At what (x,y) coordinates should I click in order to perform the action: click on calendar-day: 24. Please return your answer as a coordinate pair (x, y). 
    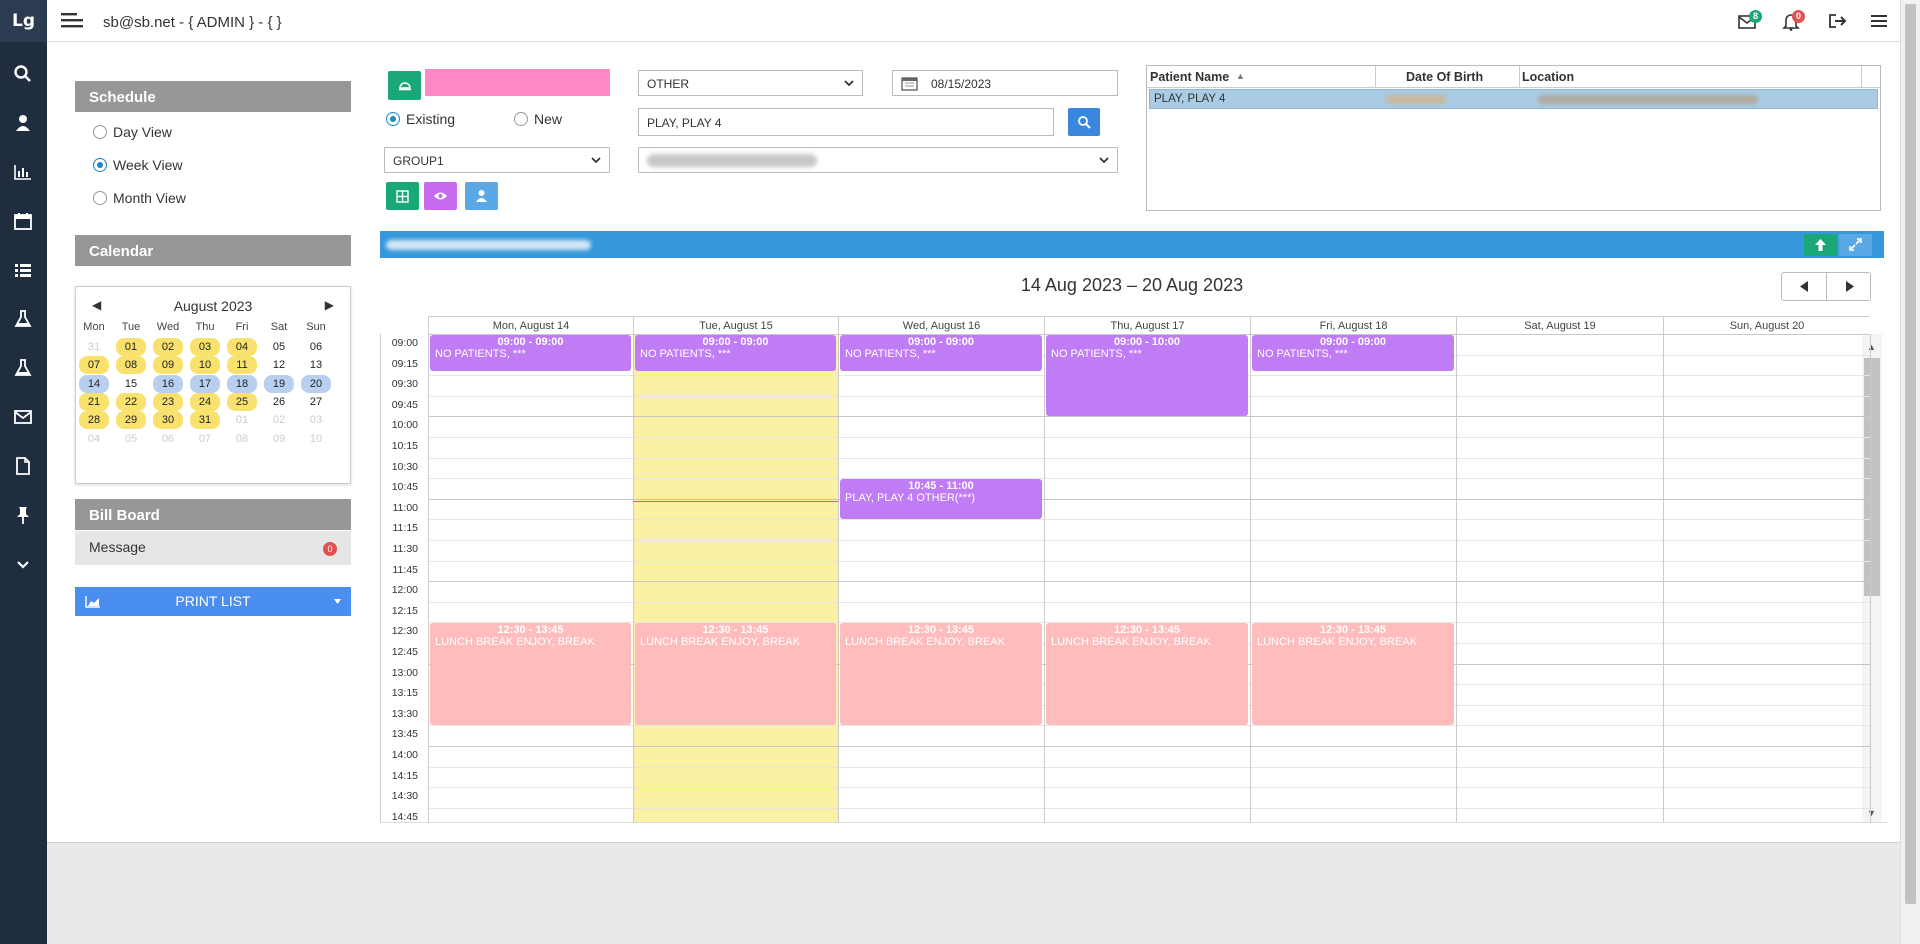
    Looking at the image, I should click on (205, 401).